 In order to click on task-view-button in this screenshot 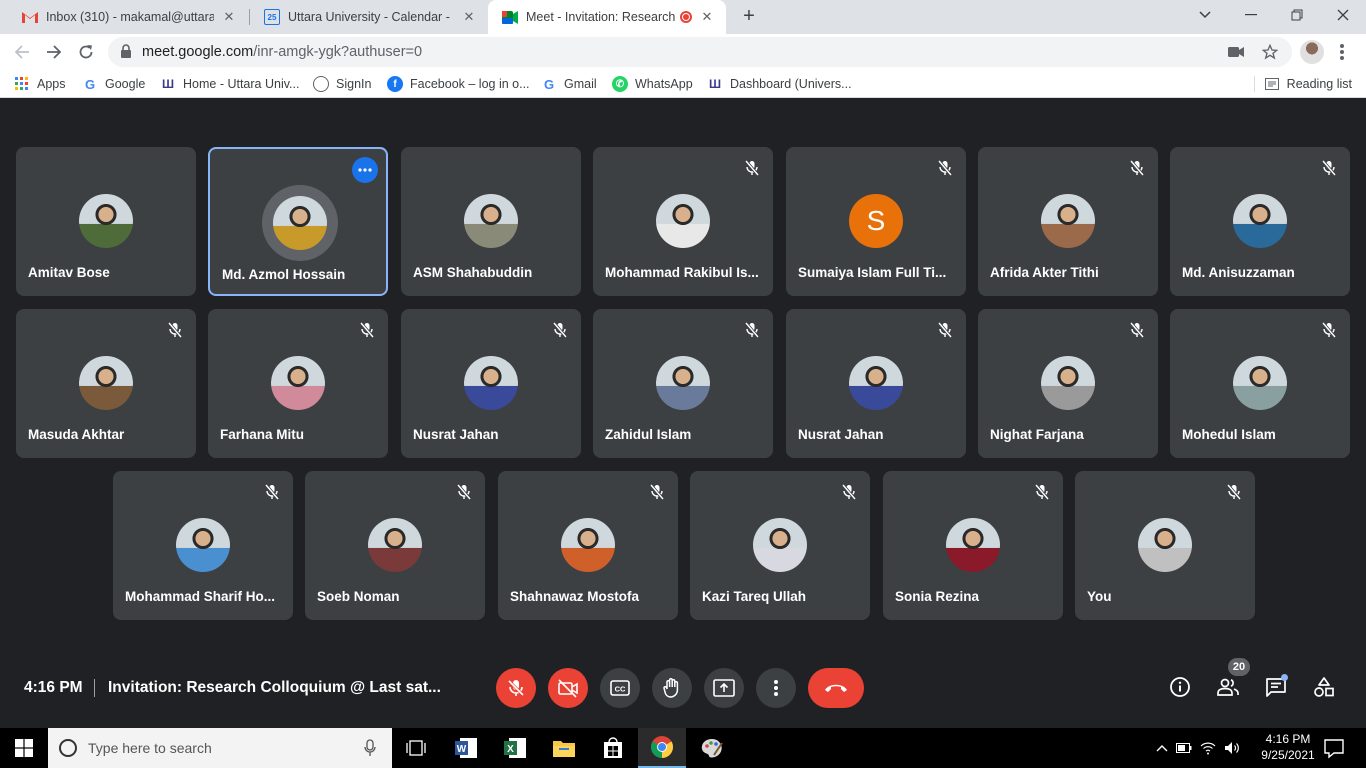, I will do `click(416, 748)`.